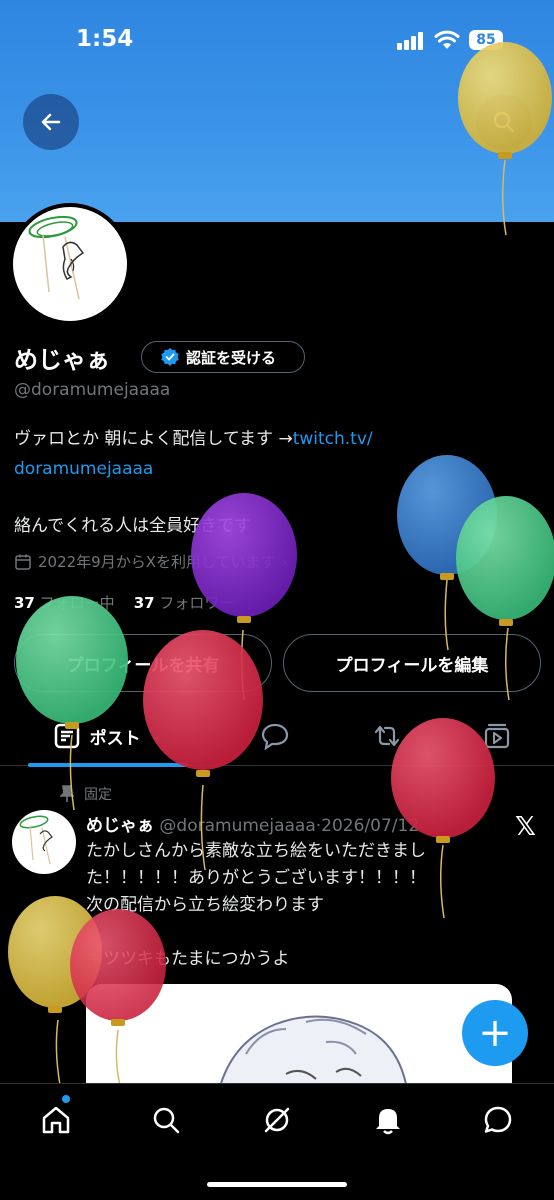  I want to click on home-icon, so click(56, 1120).